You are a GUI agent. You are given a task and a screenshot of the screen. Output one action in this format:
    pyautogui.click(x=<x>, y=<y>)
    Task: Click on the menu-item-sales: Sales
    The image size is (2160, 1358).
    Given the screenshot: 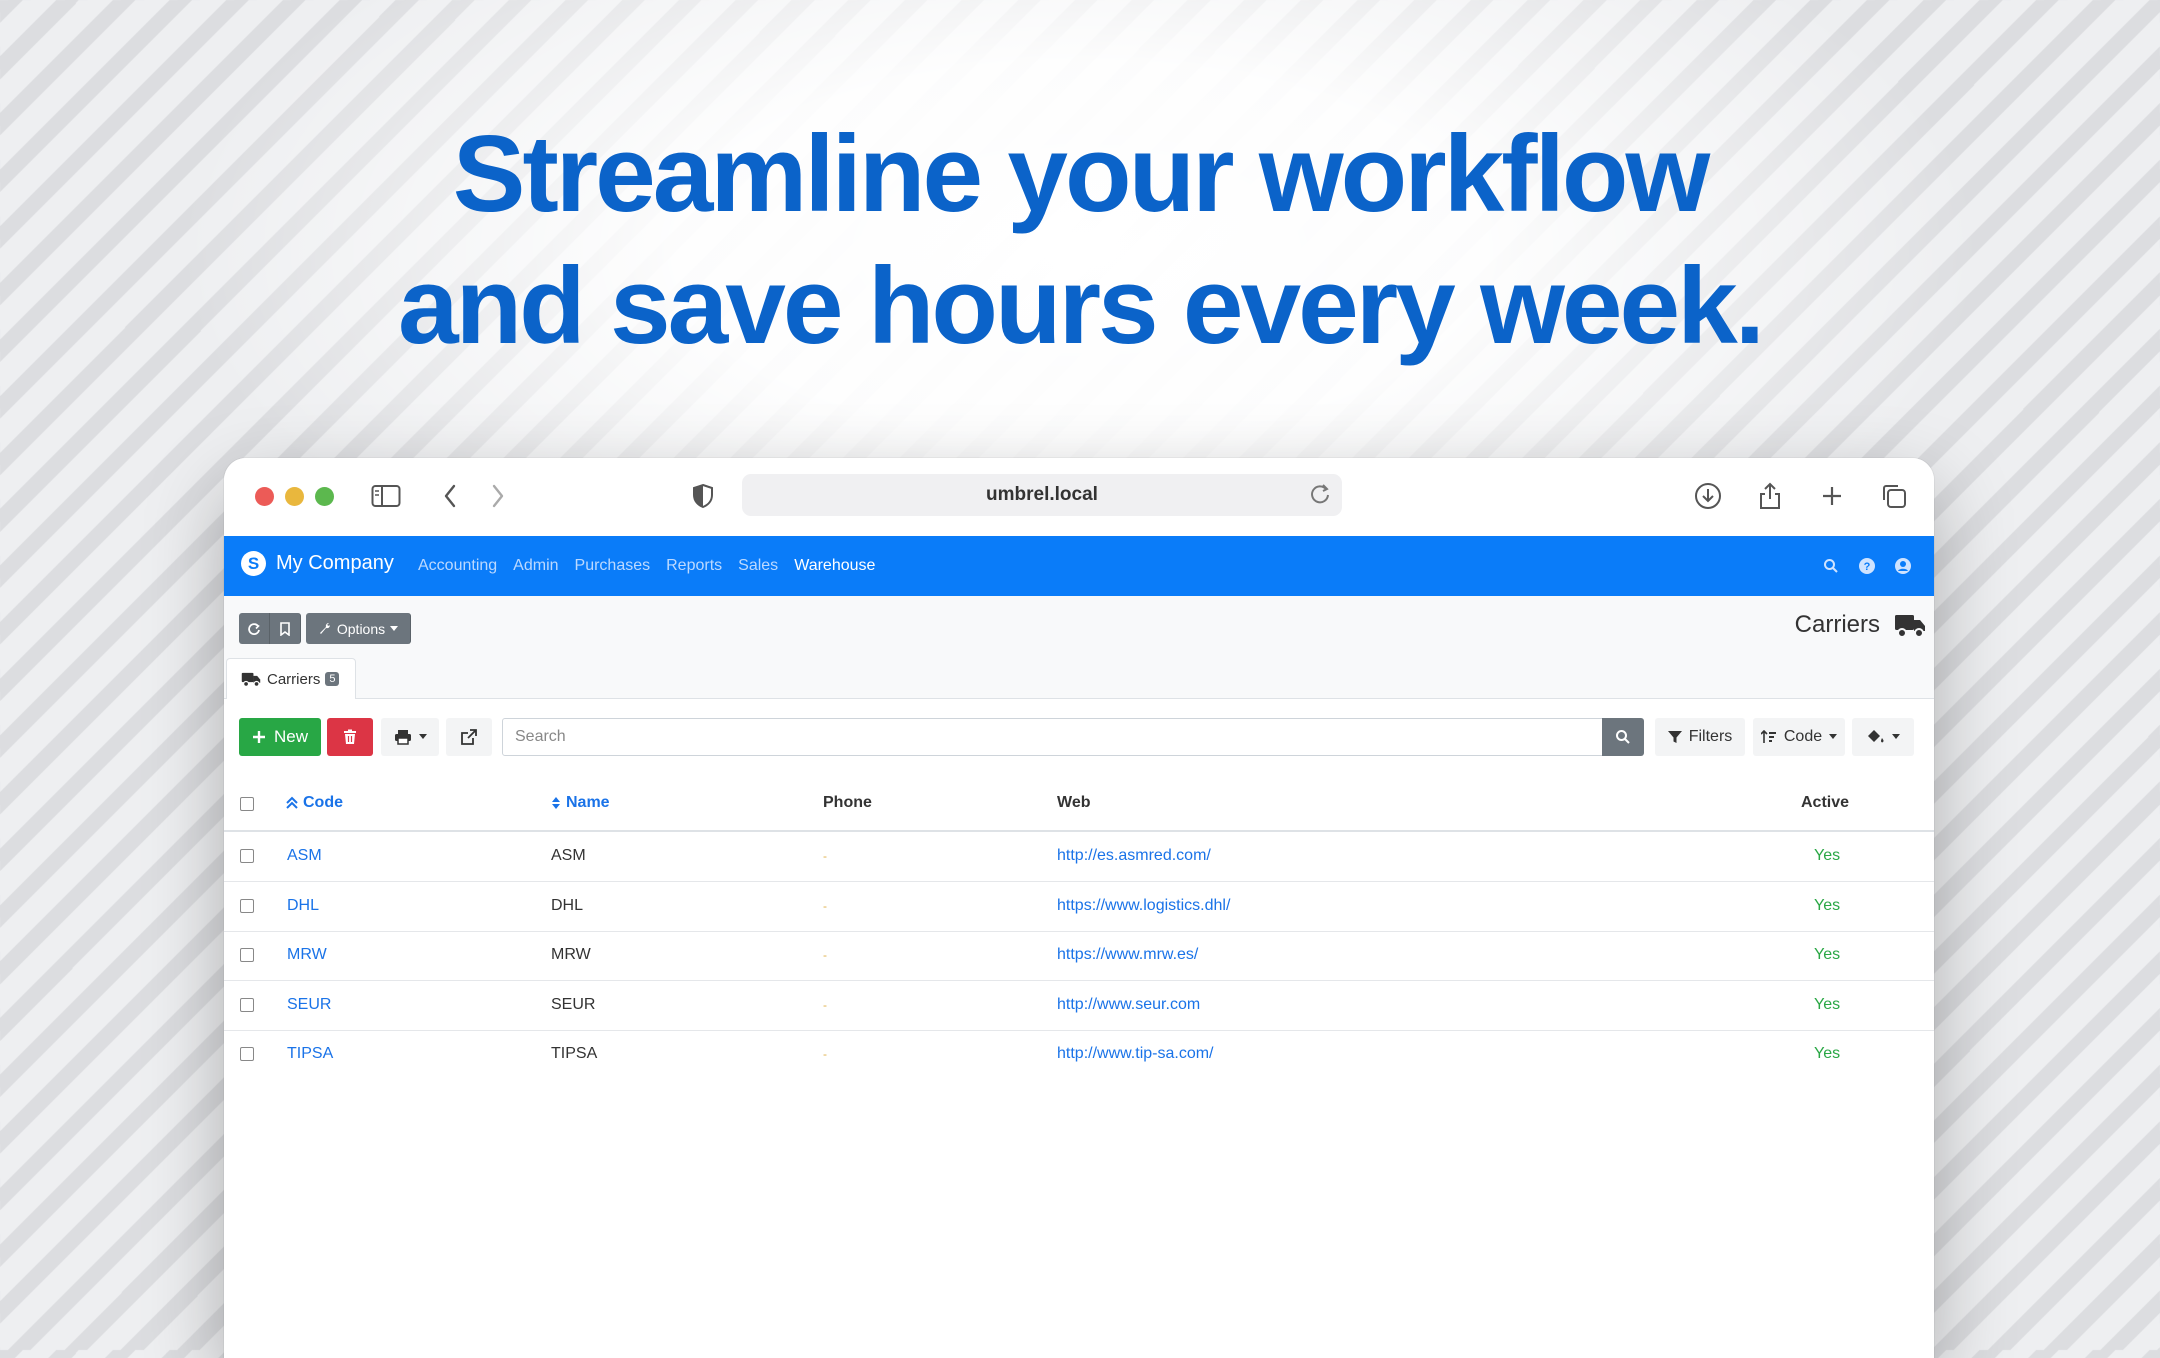 What is the action you would take?
    pyautogui.click(x=758, y=566)
    